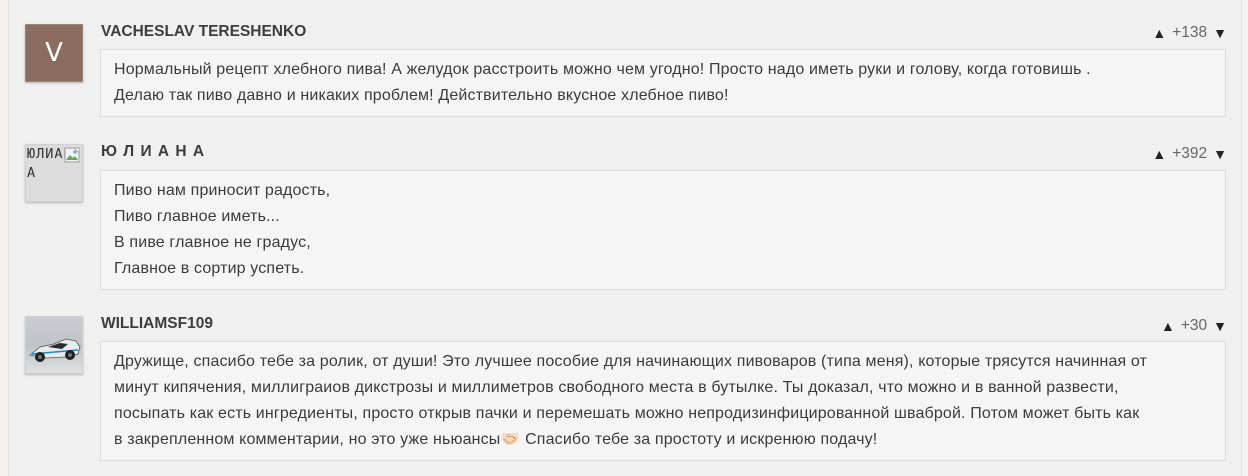  Describe the element at coordinates (222, 190) in the screenshot. I see `comment-text-line: Пиво нам приносит радость,` at that location.